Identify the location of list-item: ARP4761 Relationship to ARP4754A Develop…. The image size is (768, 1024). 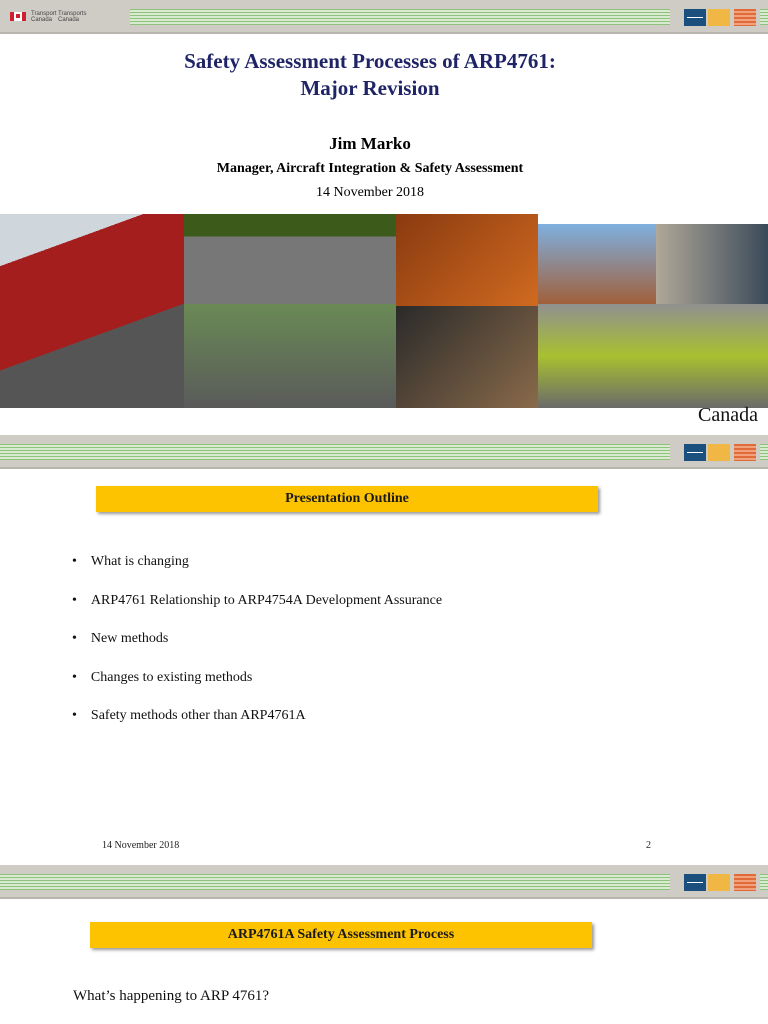
(257, 612).